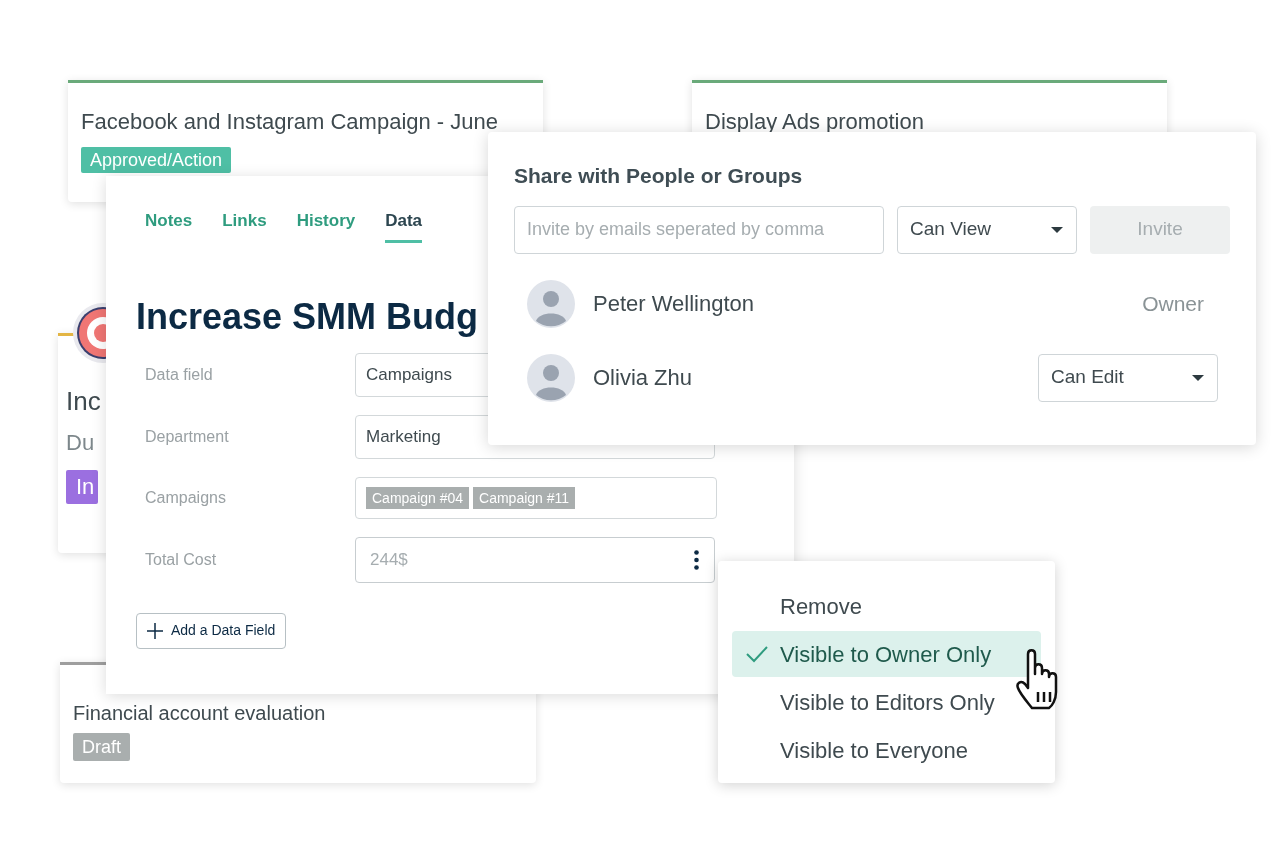 The height and width of the screenshot is (848, 1280). What do you see at coordinates (696, 559) in the screenshot?
I see `more-icon` at bounding box center [696, 559].